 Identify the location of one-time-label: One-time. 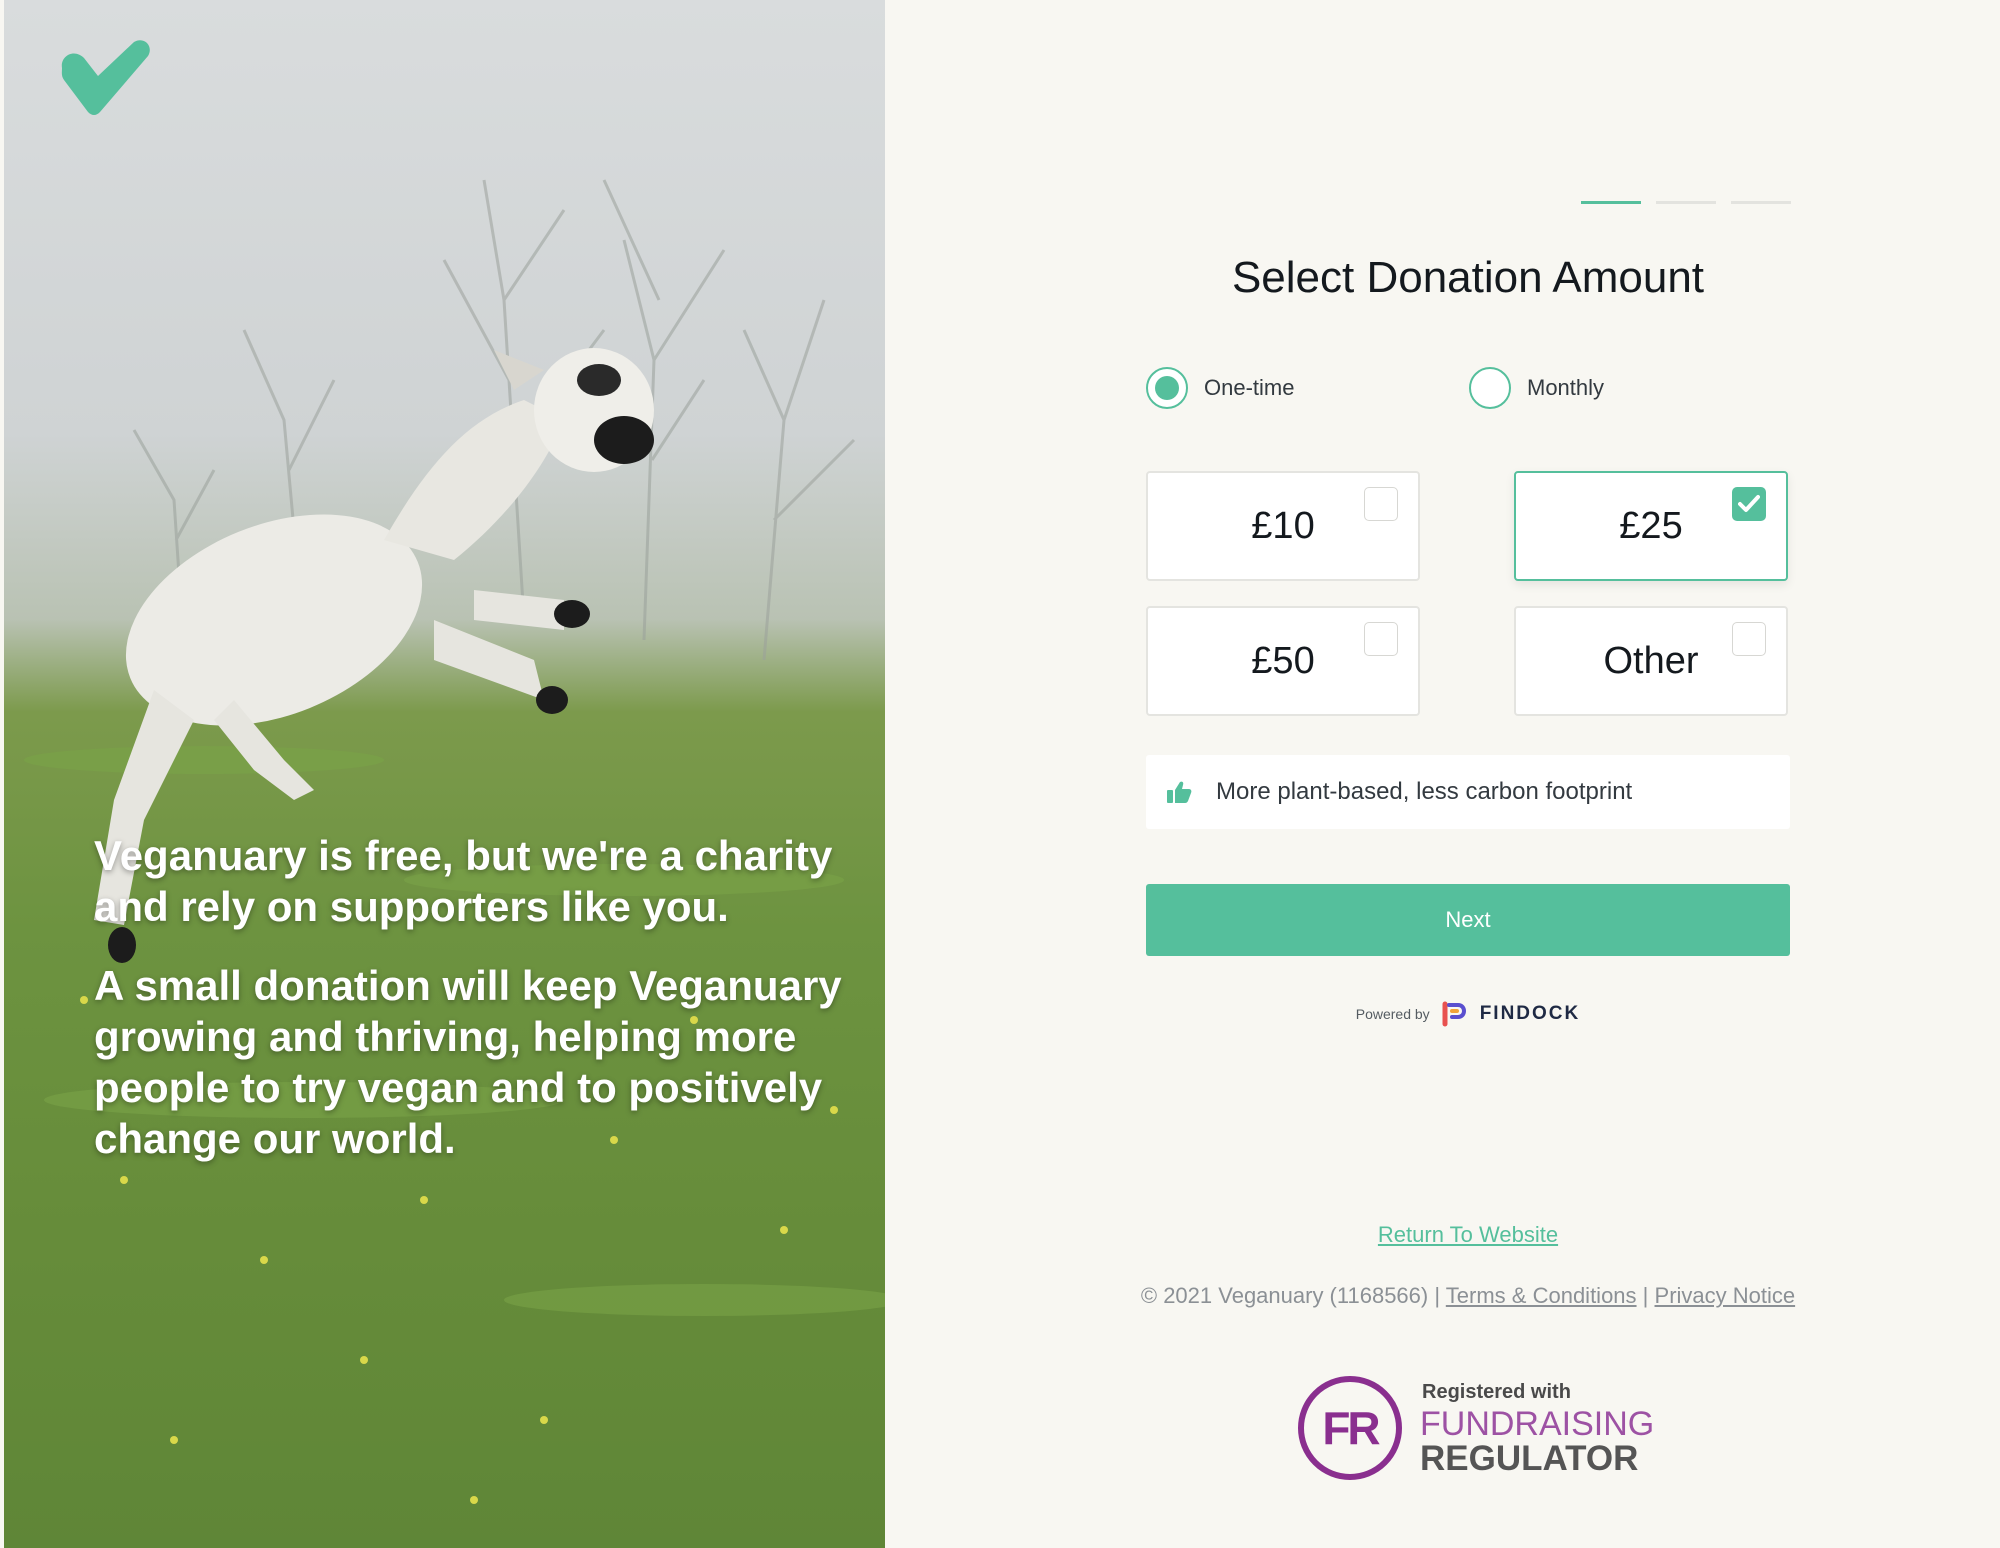
(1249, 387).